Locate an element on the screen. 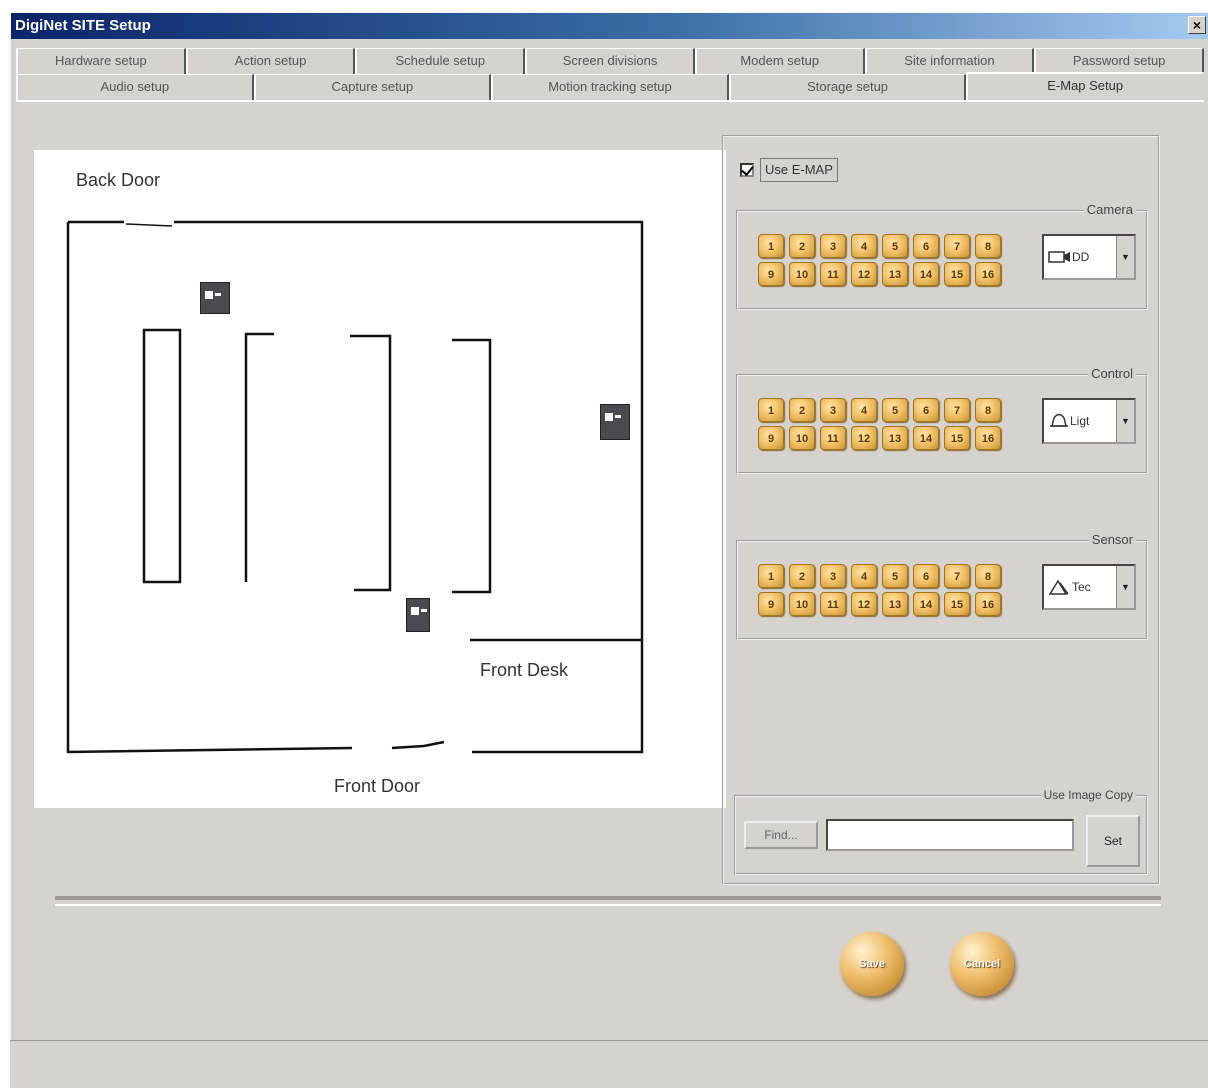  control-button: 5 is located at coordinates (895, 410).